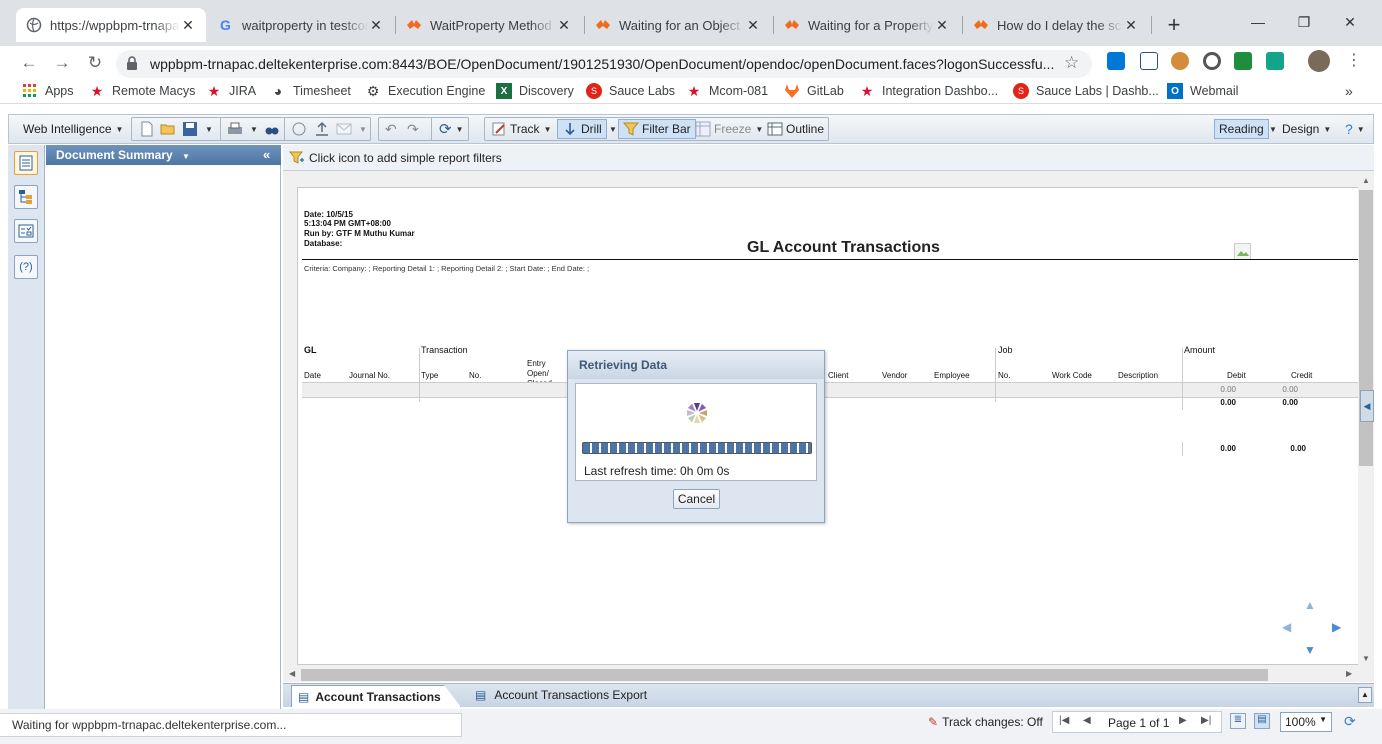 The image size is (1382, 744). I want to click on reload-button: ↻, so click(95, 63).